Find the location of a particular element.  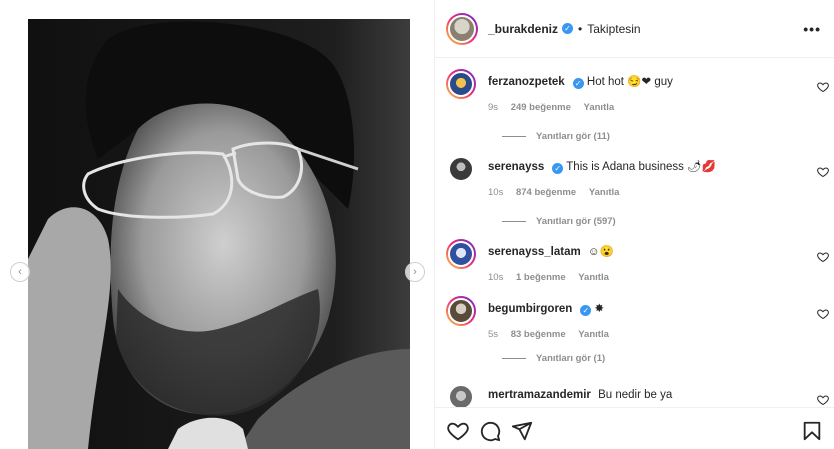

comment-meta: 10s 1 beğenme Yanıtla is located at coordinates (553, 277).